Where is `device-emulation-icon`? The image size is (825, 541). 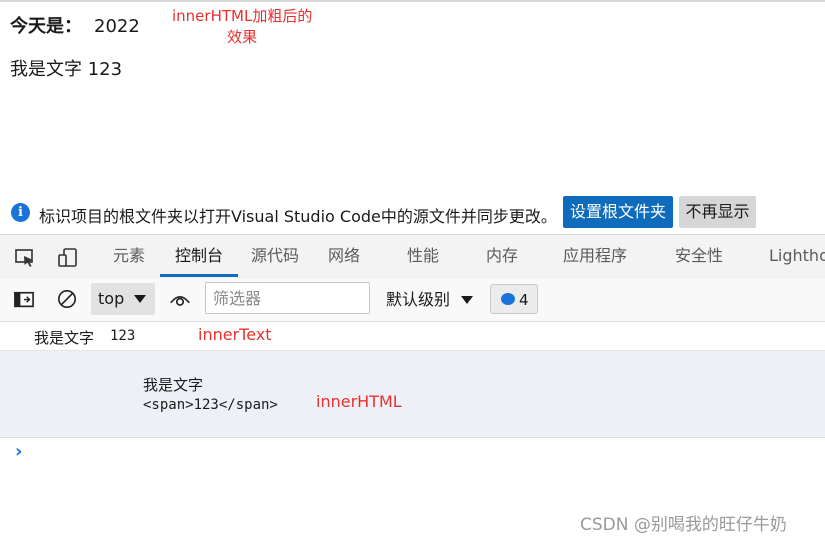
device-emulation-icon is located at coordinates (68, 258).